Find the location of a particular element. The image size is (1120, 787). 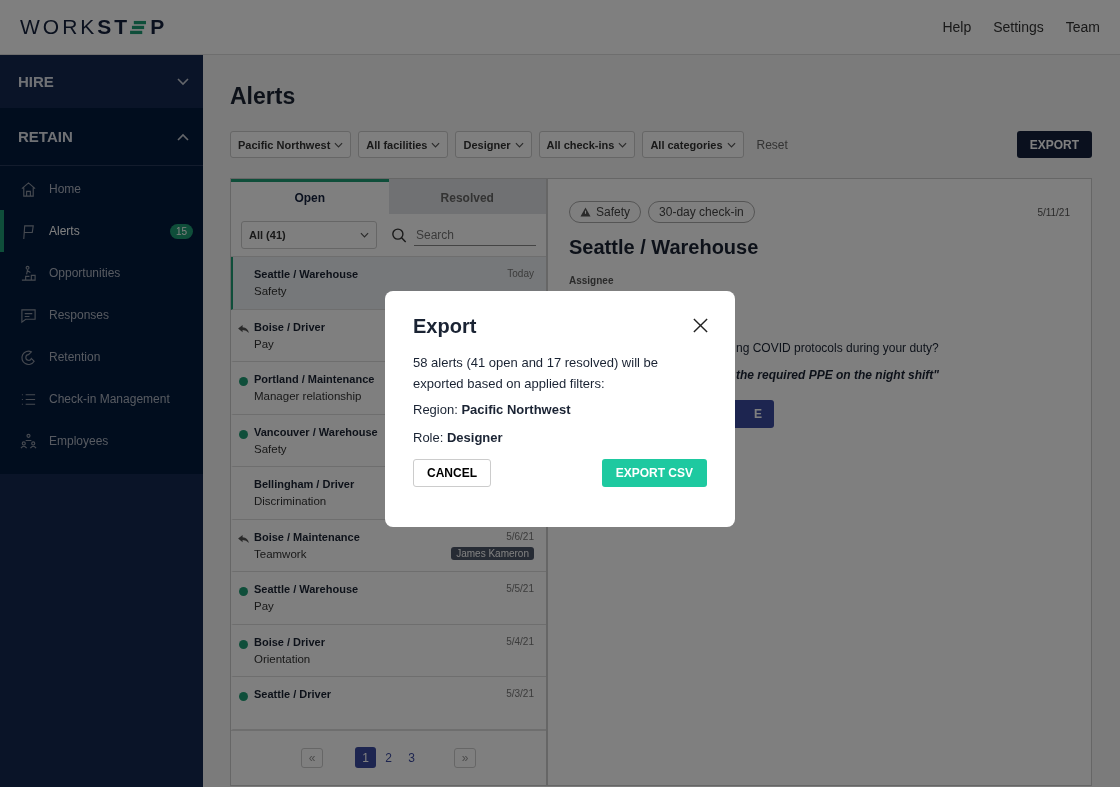

sidebar-item-label: Opportunities is located at coordinates (85, 273).